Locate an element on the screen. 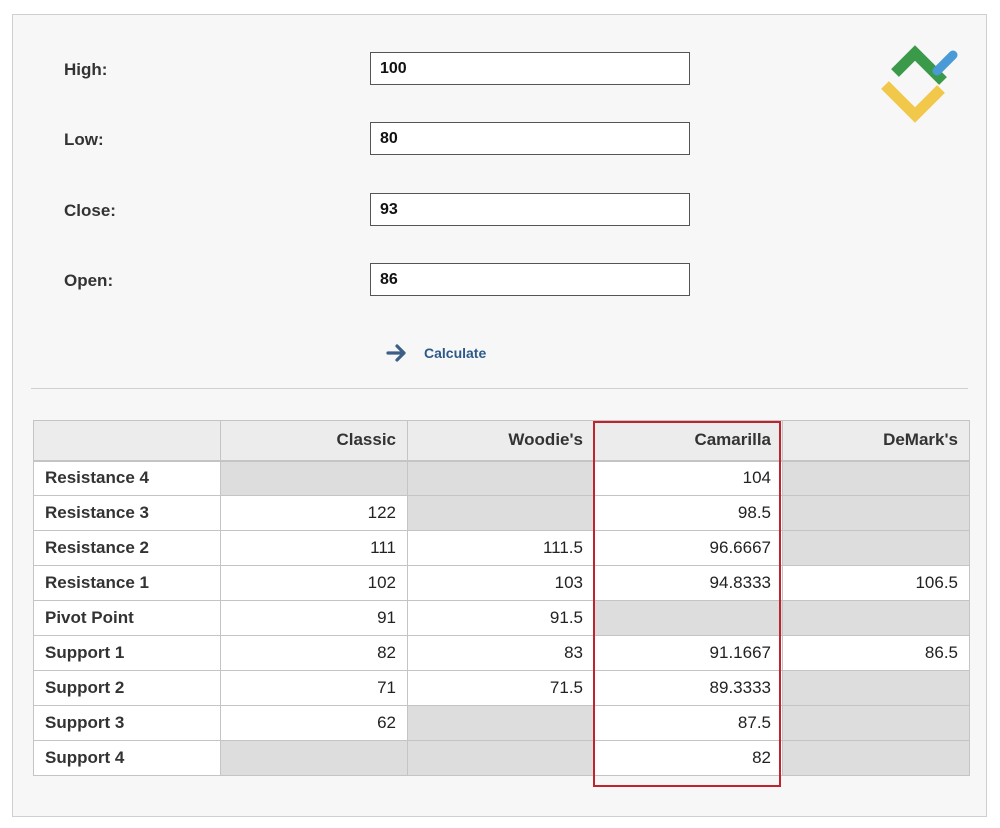 The height and width of the screenshot is (828, 1000). open-label: Open: is located at coordinates (89, 280).